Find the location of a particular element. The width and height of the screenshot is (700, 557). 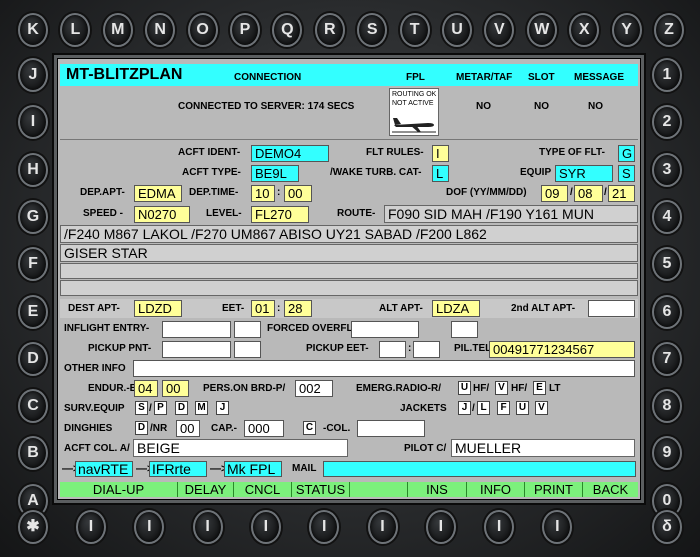

key-q: Q is located at coordinates (287, 30).